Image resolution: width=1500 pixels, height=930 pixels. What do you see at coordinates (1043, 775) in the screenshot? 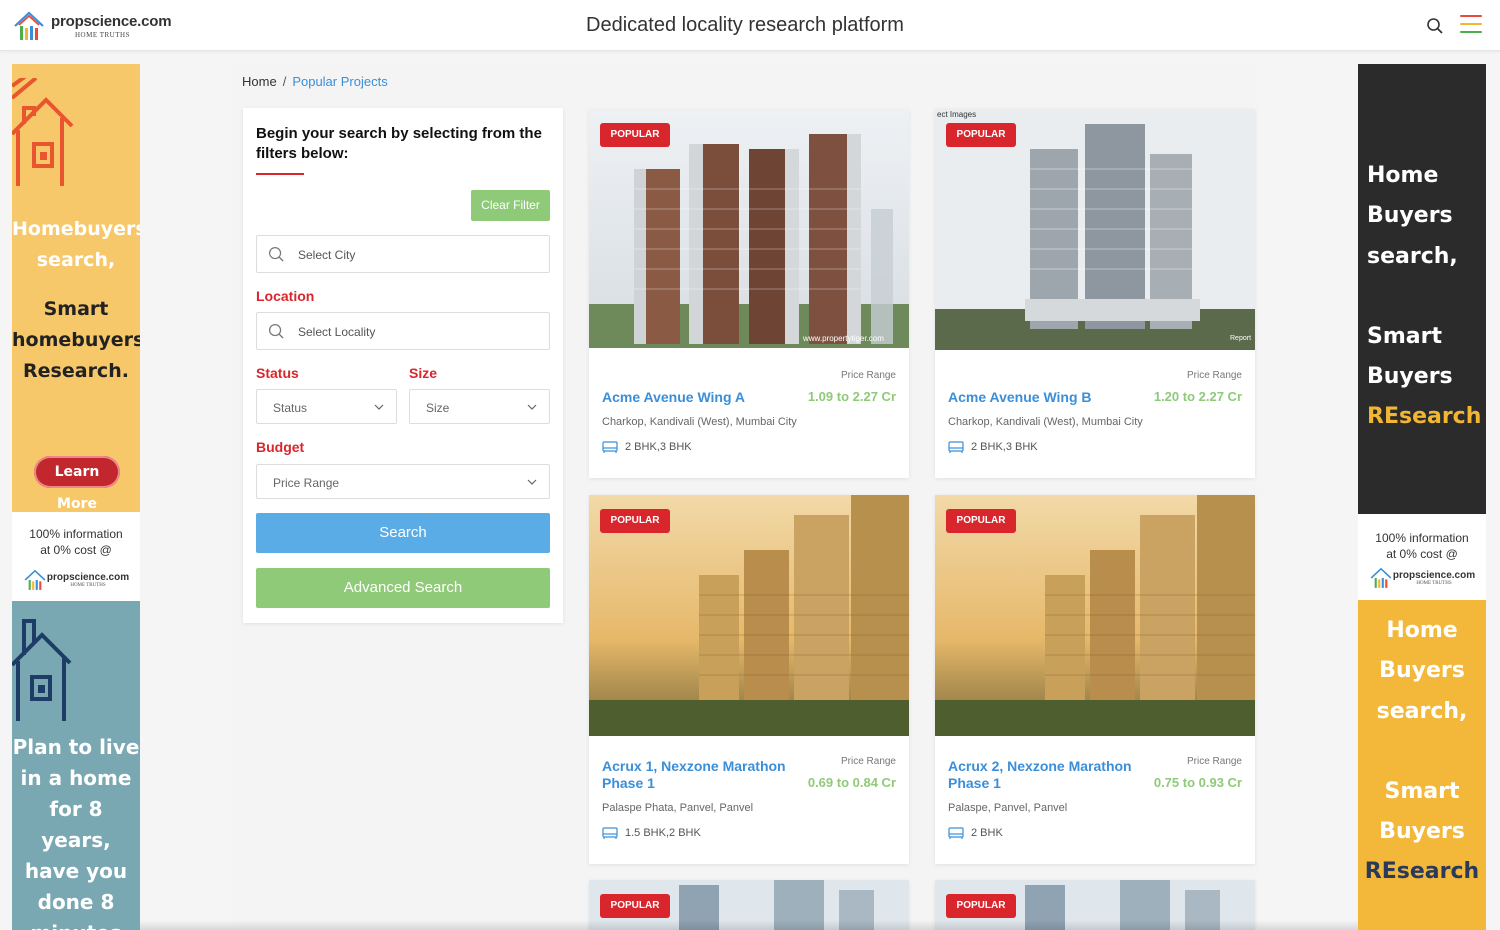
I see `project-name: Acrux 2, Nexzone Marathon Phase 1` at bounding box center [1043, 775].